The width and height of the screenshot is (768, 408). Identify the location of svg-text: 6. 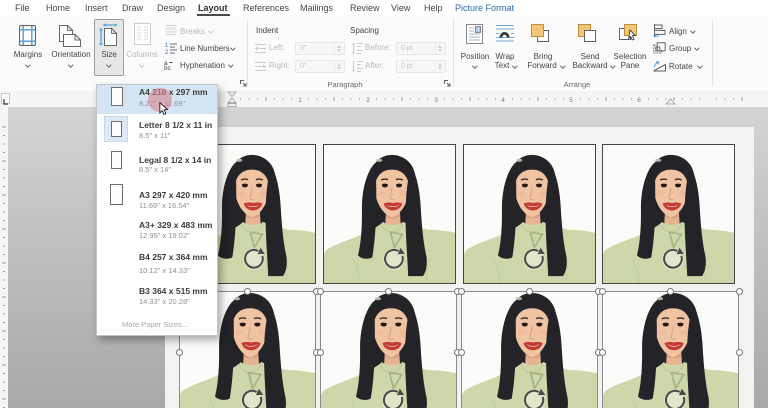
(639, 100).